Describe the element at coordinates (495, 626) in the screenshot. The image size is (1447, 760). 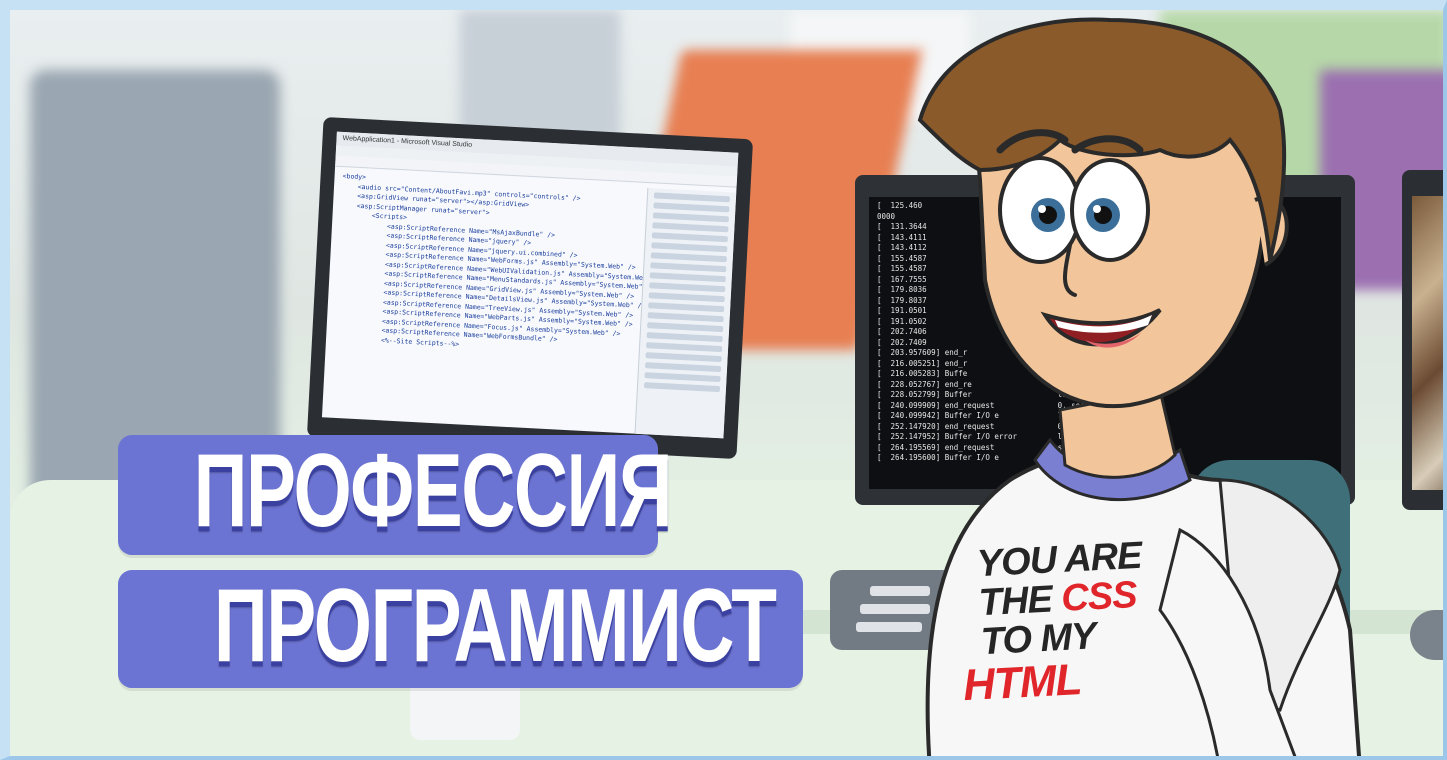
I see `title-line-2: ПРОГРАММИСТ` at that location.